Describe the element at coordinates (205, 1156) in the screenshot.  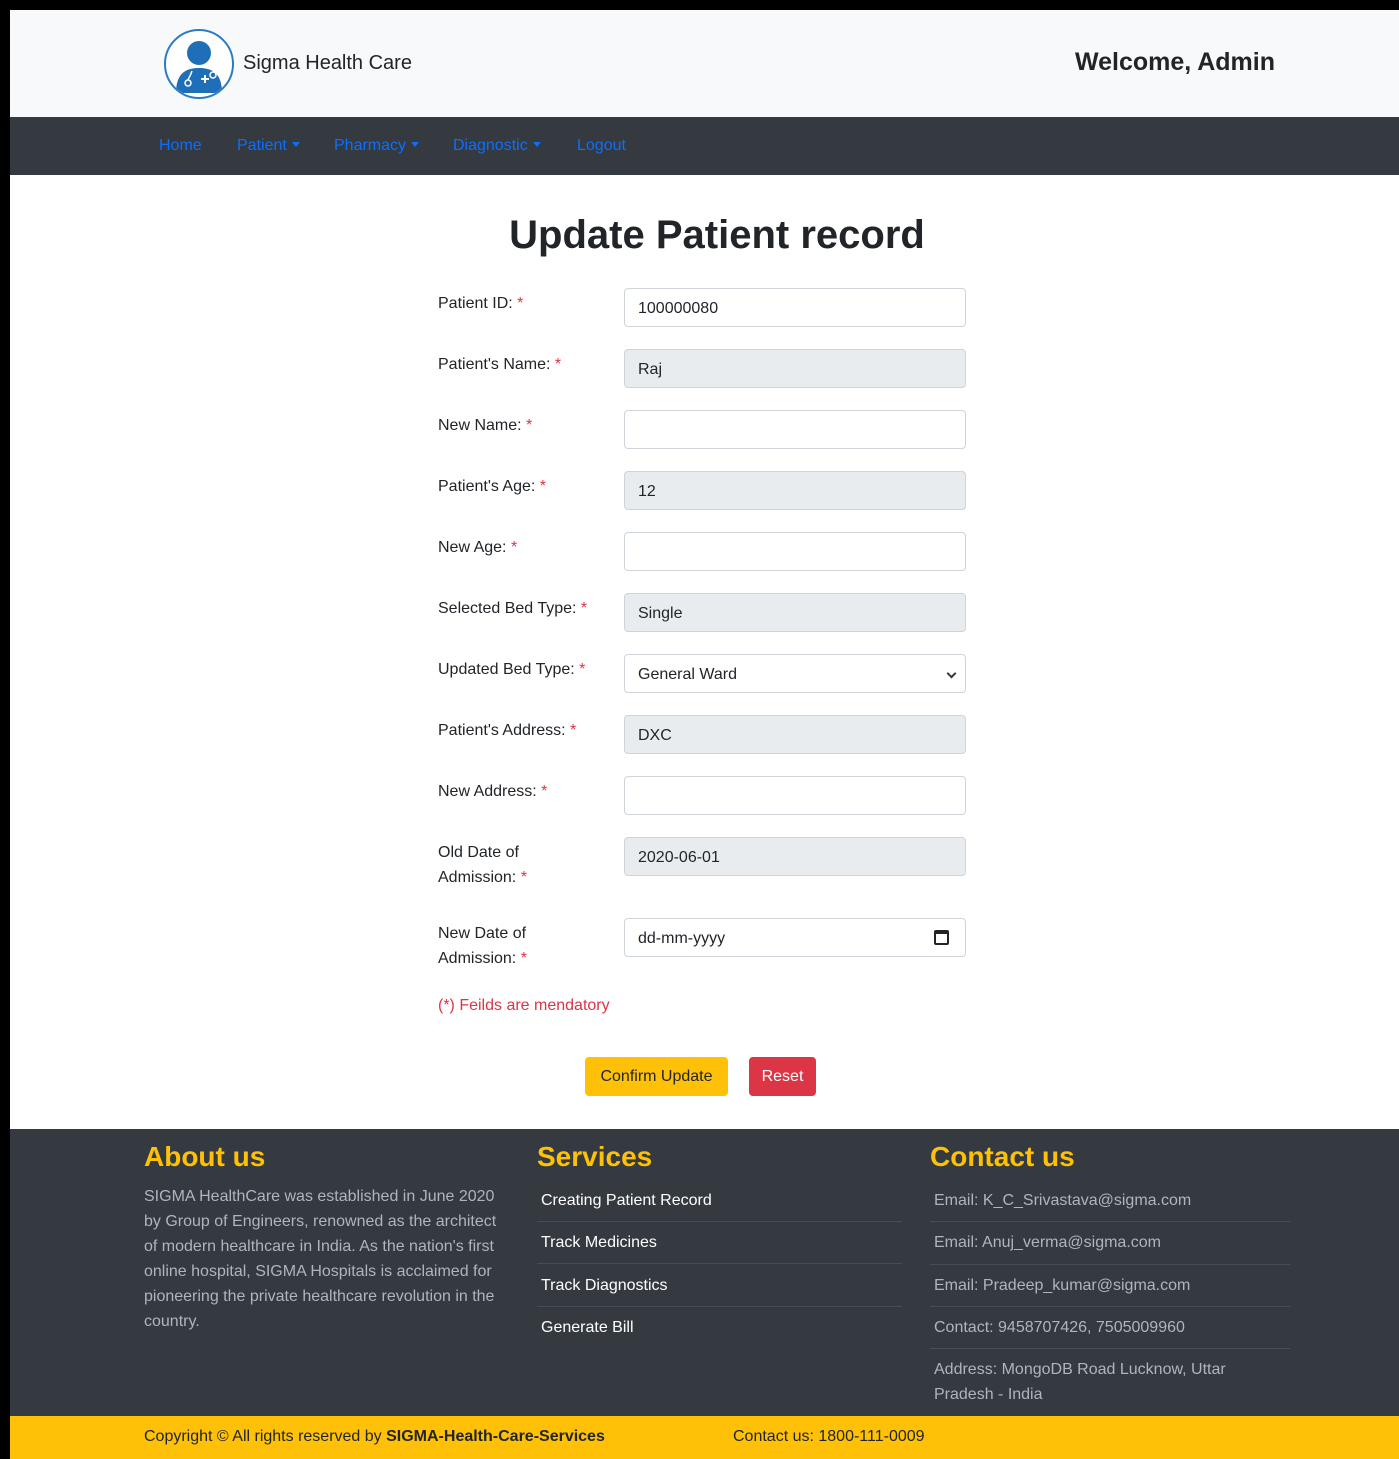
I see `about-title: About us` at that location.